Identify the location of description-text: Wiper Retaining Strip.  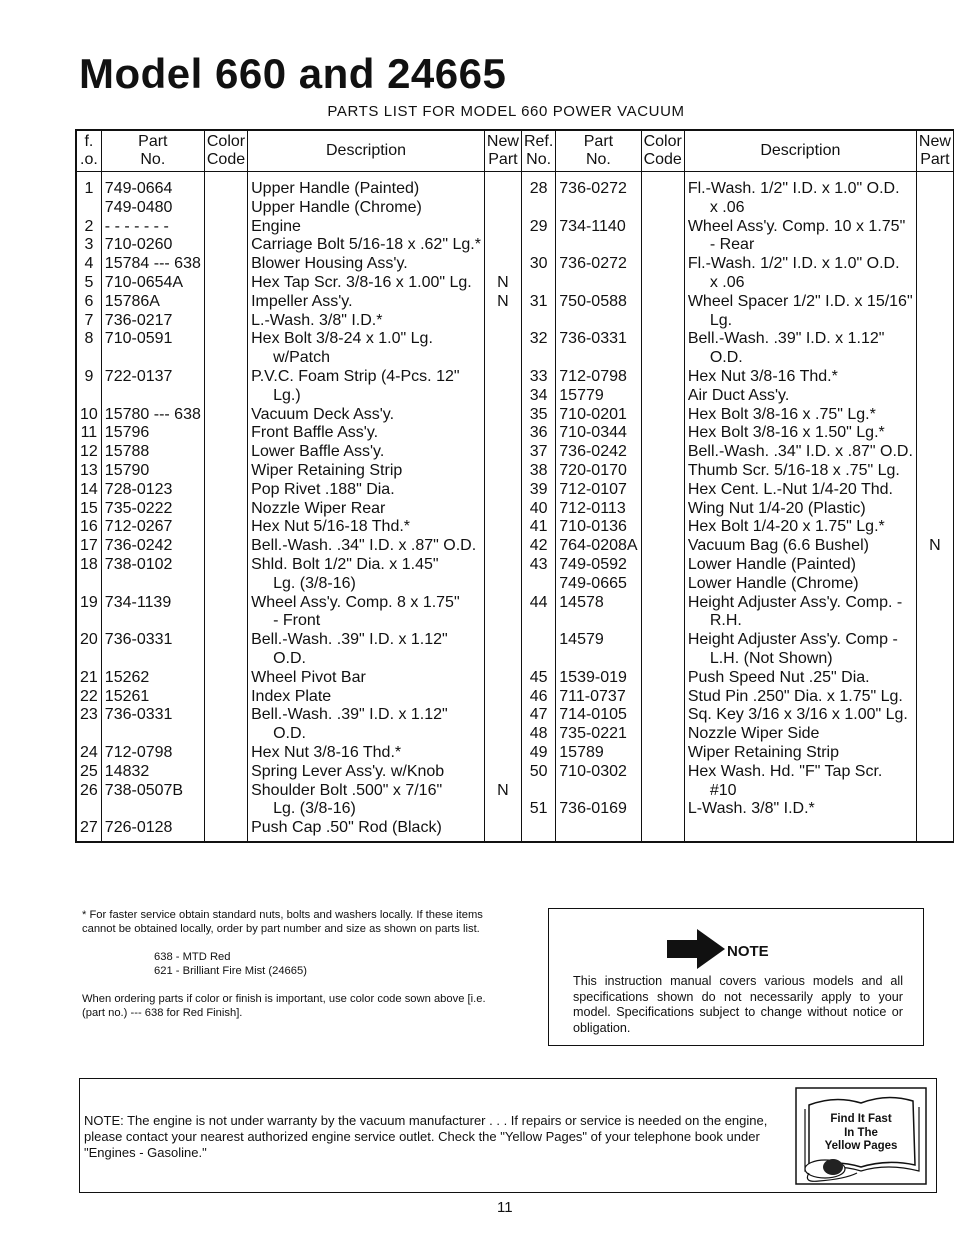
(763, 752).